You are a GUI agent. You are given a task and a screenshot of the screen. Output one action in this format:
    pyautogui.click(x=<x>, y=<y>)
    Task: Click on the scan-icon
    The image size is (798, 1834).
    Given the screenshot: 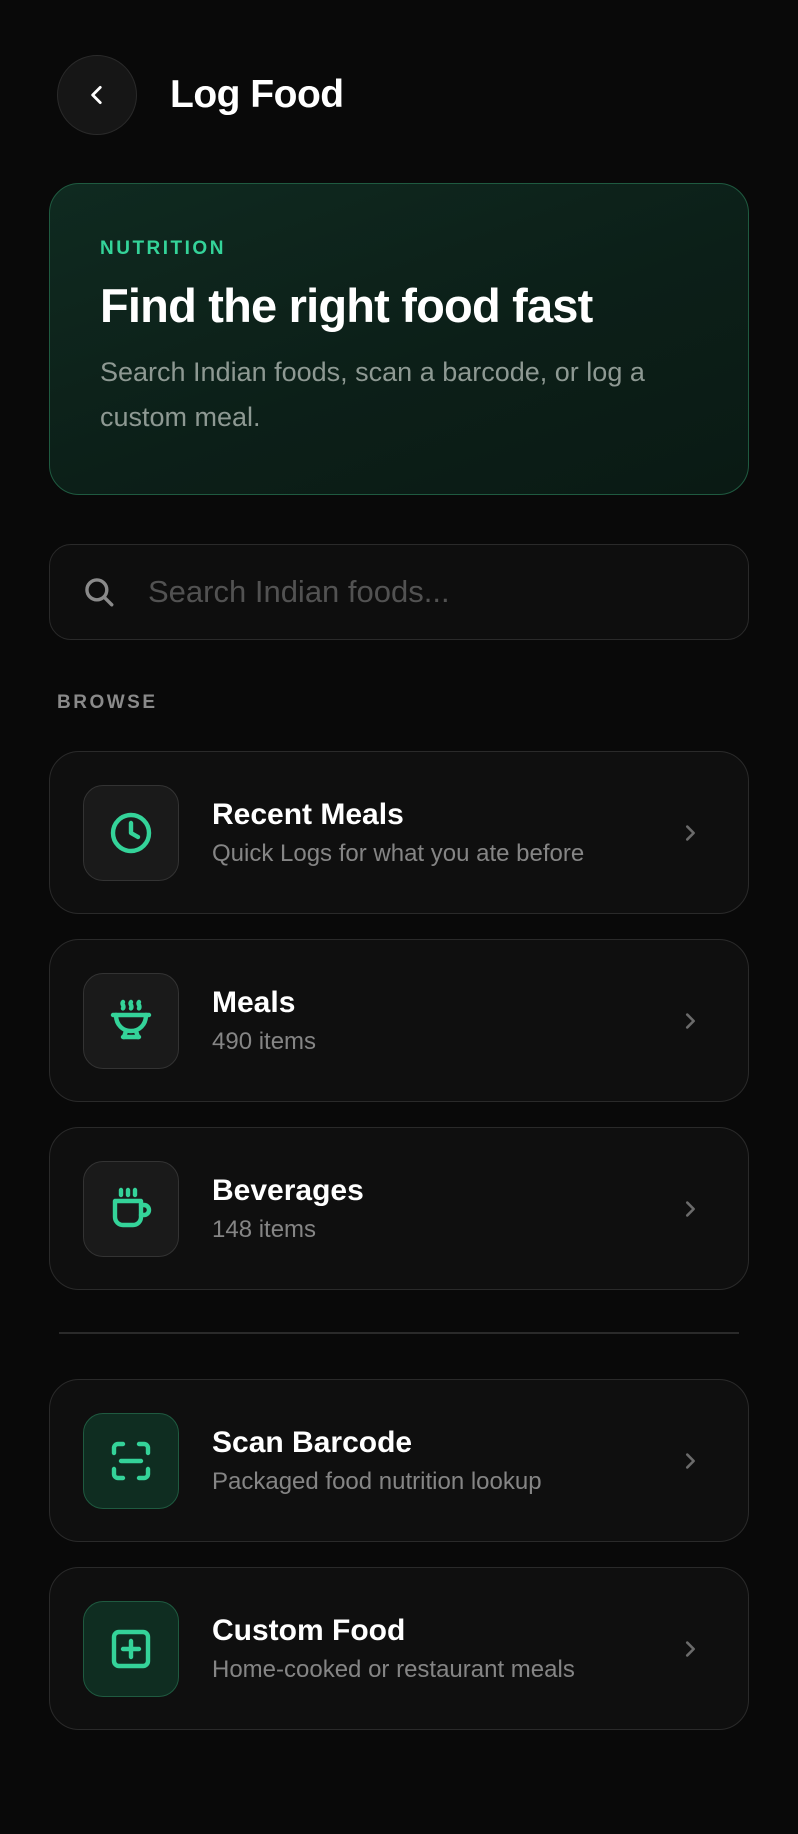 What is the action you would take?
    pyautogui.click(x=131, y=1460)
    